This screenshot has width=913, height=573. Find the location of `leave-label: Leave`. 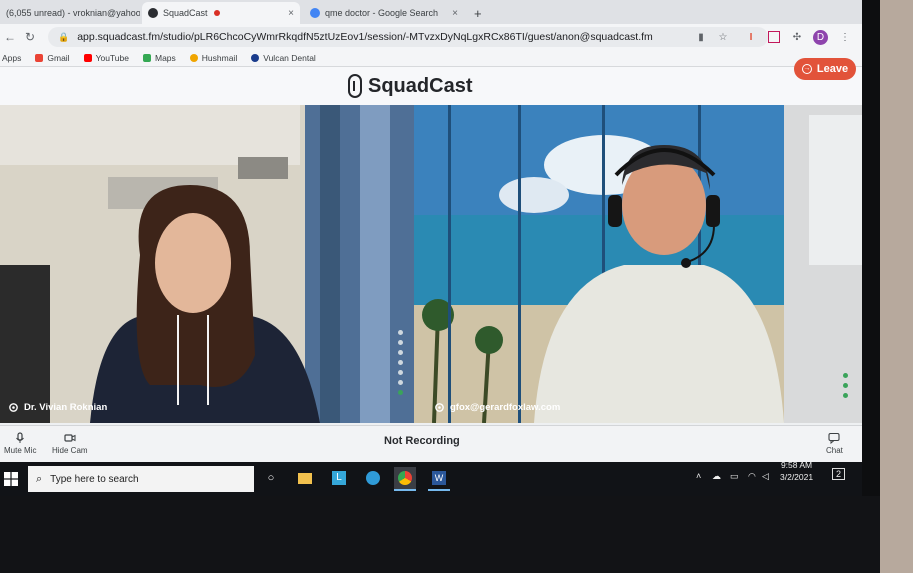

leave-label: Leave is located at coordinates (832, 69).